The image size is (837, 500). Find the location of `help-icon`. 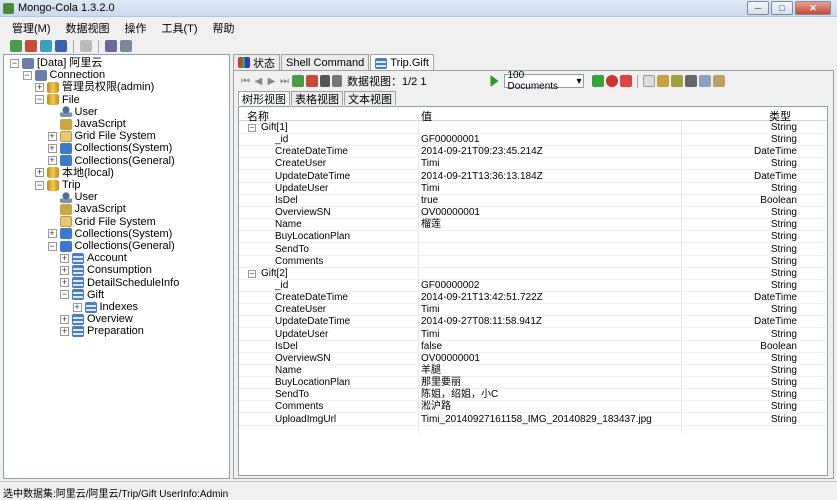

help-icon is located at coordinates (612, 81).